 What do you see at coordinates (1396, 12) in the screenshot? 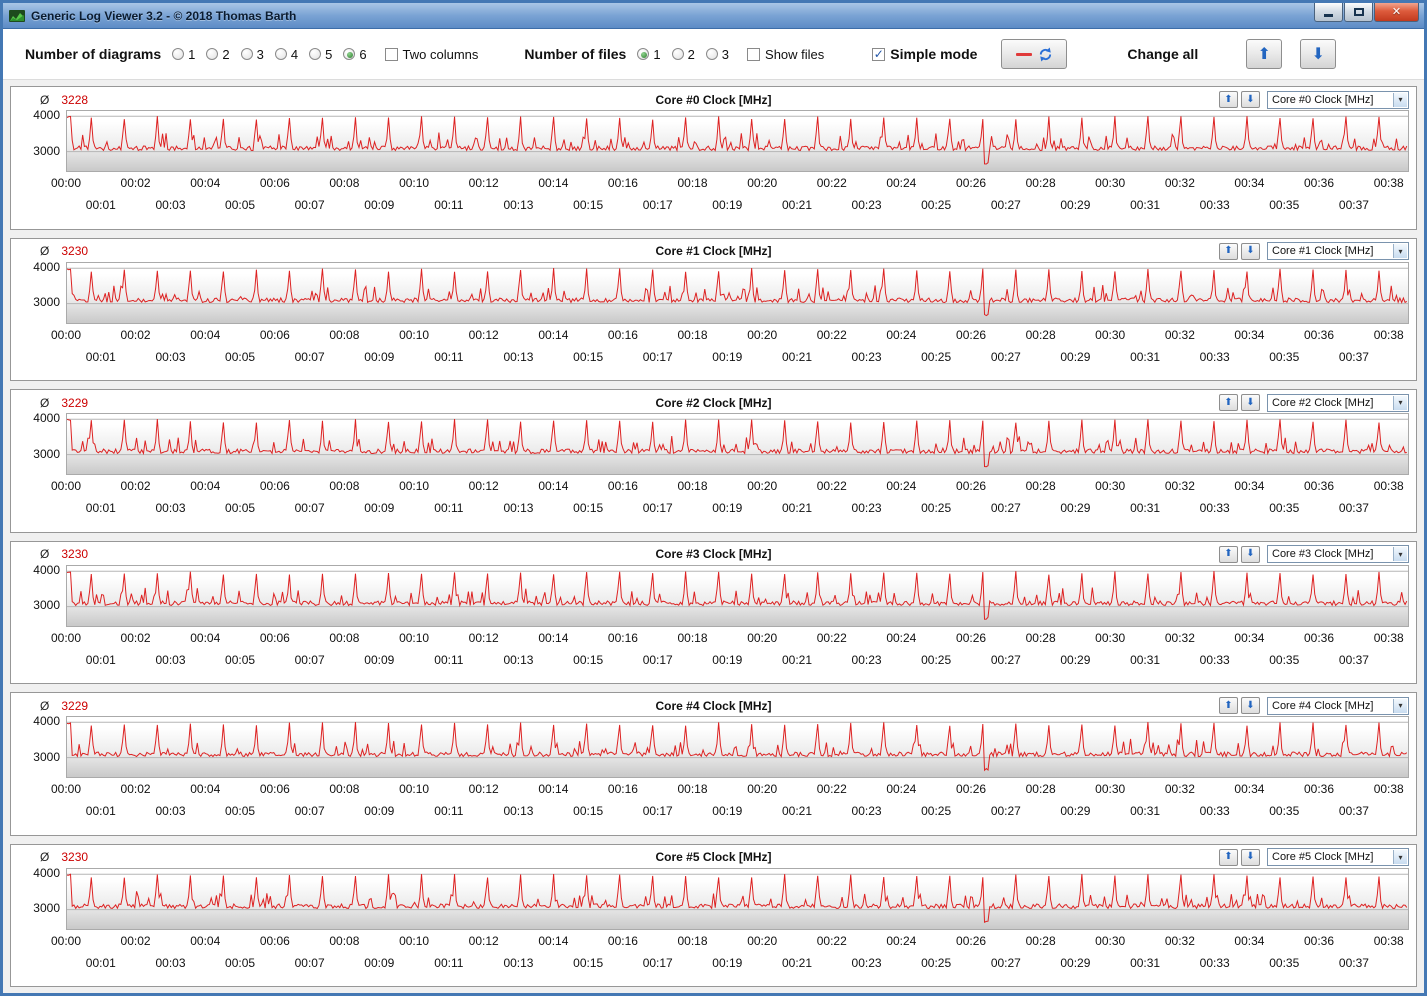
I see `close-button: ✕` at bounding box center [1396, 12].